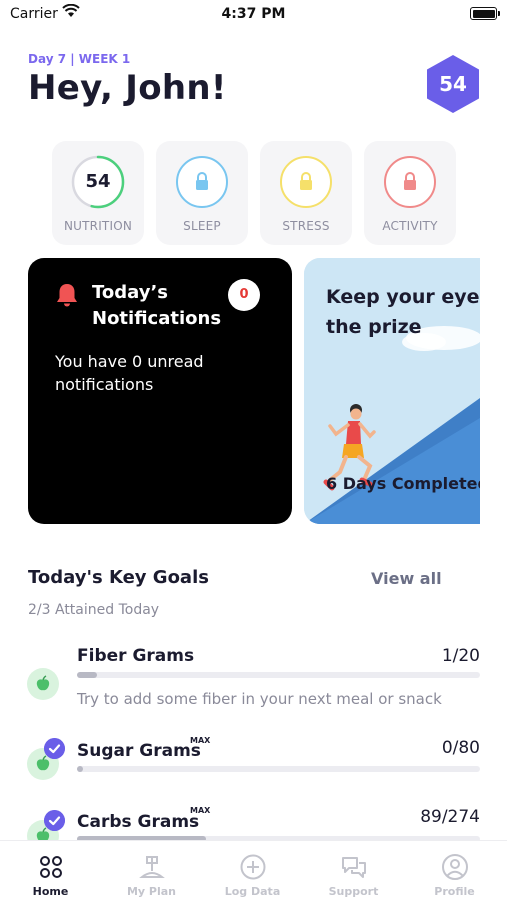 The width and height of the screenshot is (507, 900). I want to click on status-bar: Carrier 4:37 PM, so click(253, 15).